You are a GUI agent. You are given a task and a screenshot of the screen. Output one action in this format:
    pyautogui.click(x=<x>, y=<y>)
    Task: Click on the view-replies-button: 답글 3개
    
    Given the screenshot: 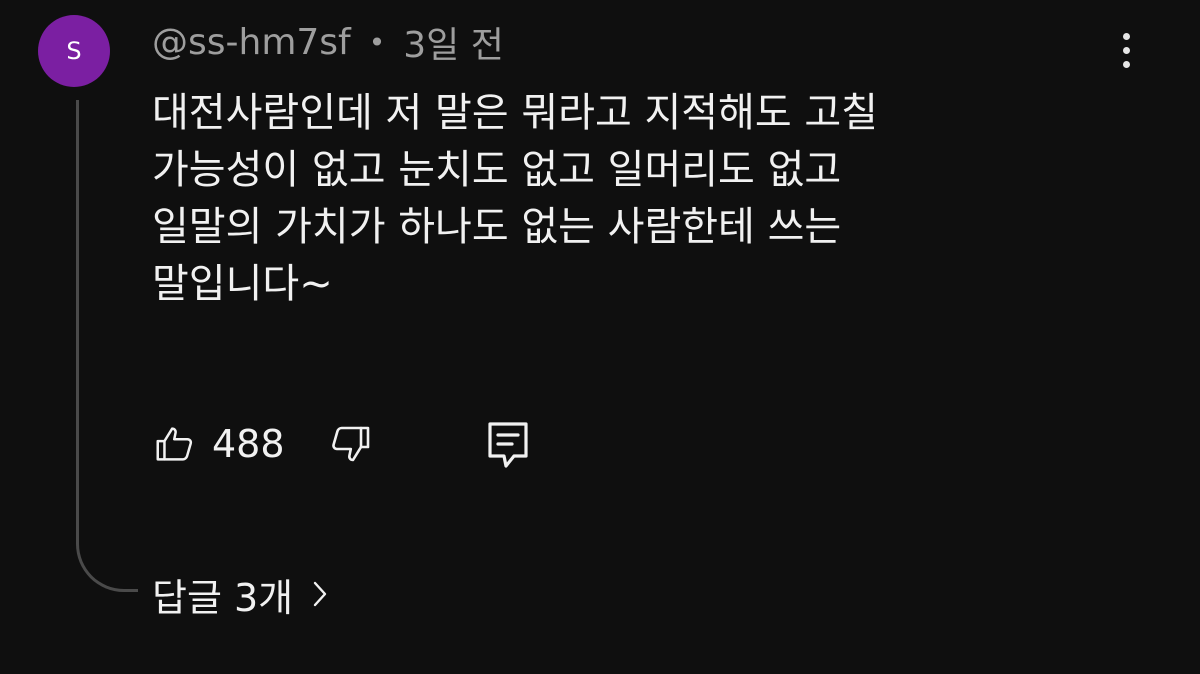 What is the action you would take?
    pyautogui.click(x=240, y=594)
    